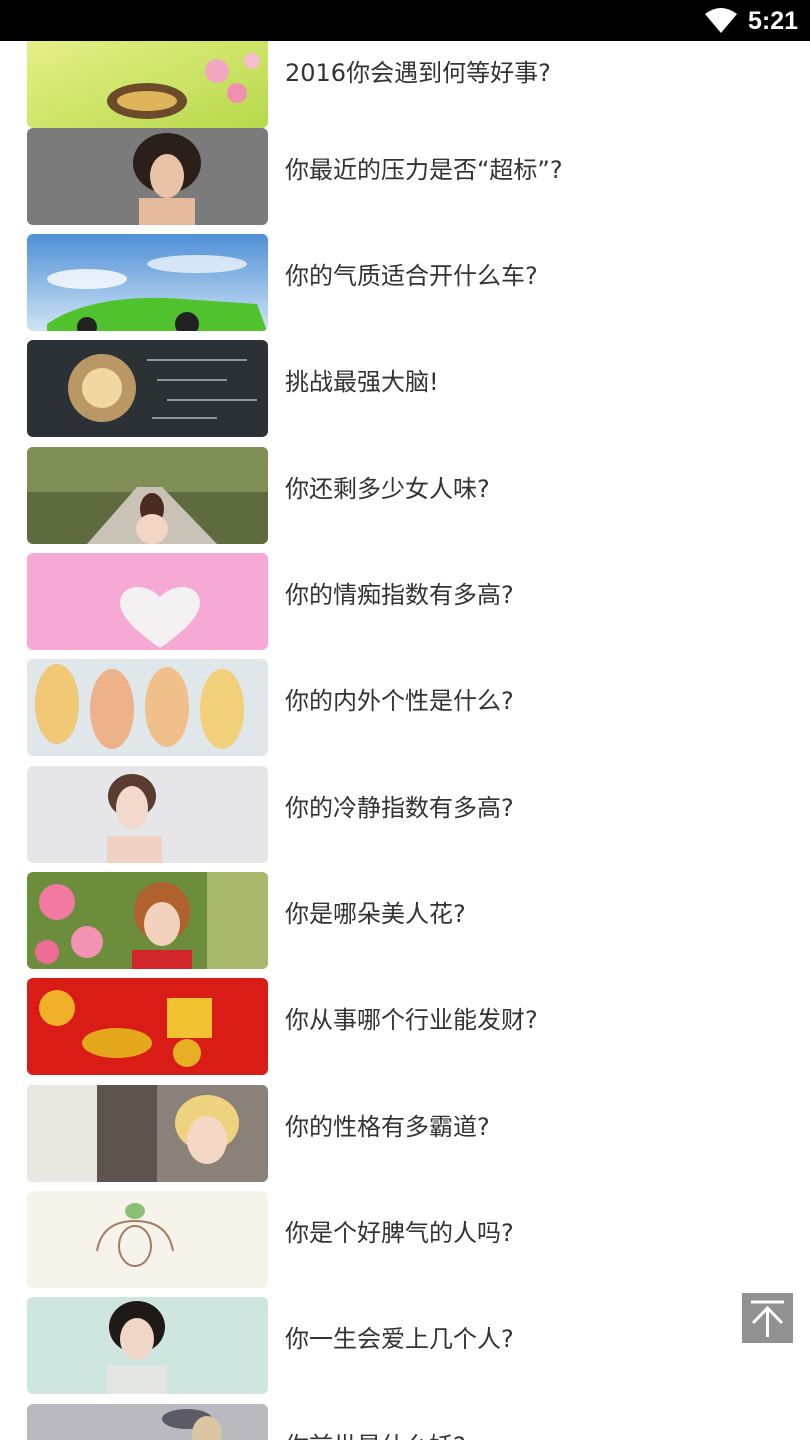 Image resolution: width=810 pixels, height=1440 pixels. I want to click on quiz-list-item: 你是个好脾气的人吗?, so click(405, 1244).